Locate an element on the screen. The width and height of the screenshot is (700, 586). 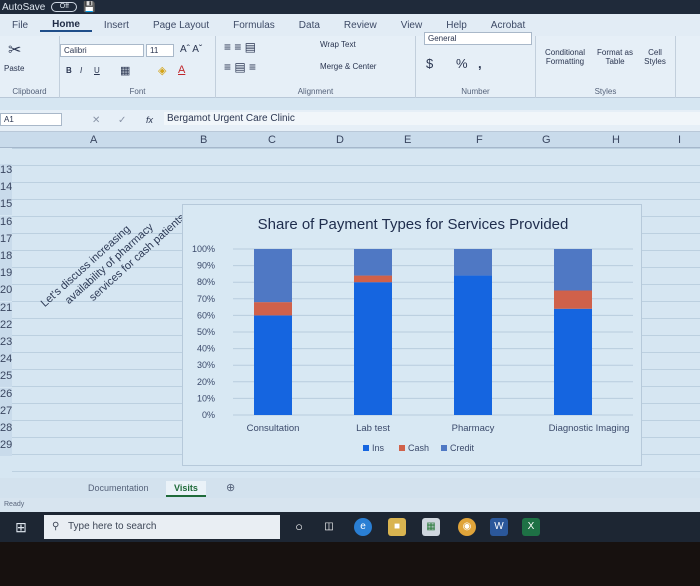
legend-swatch-credit is located at coordinates (444, 448).